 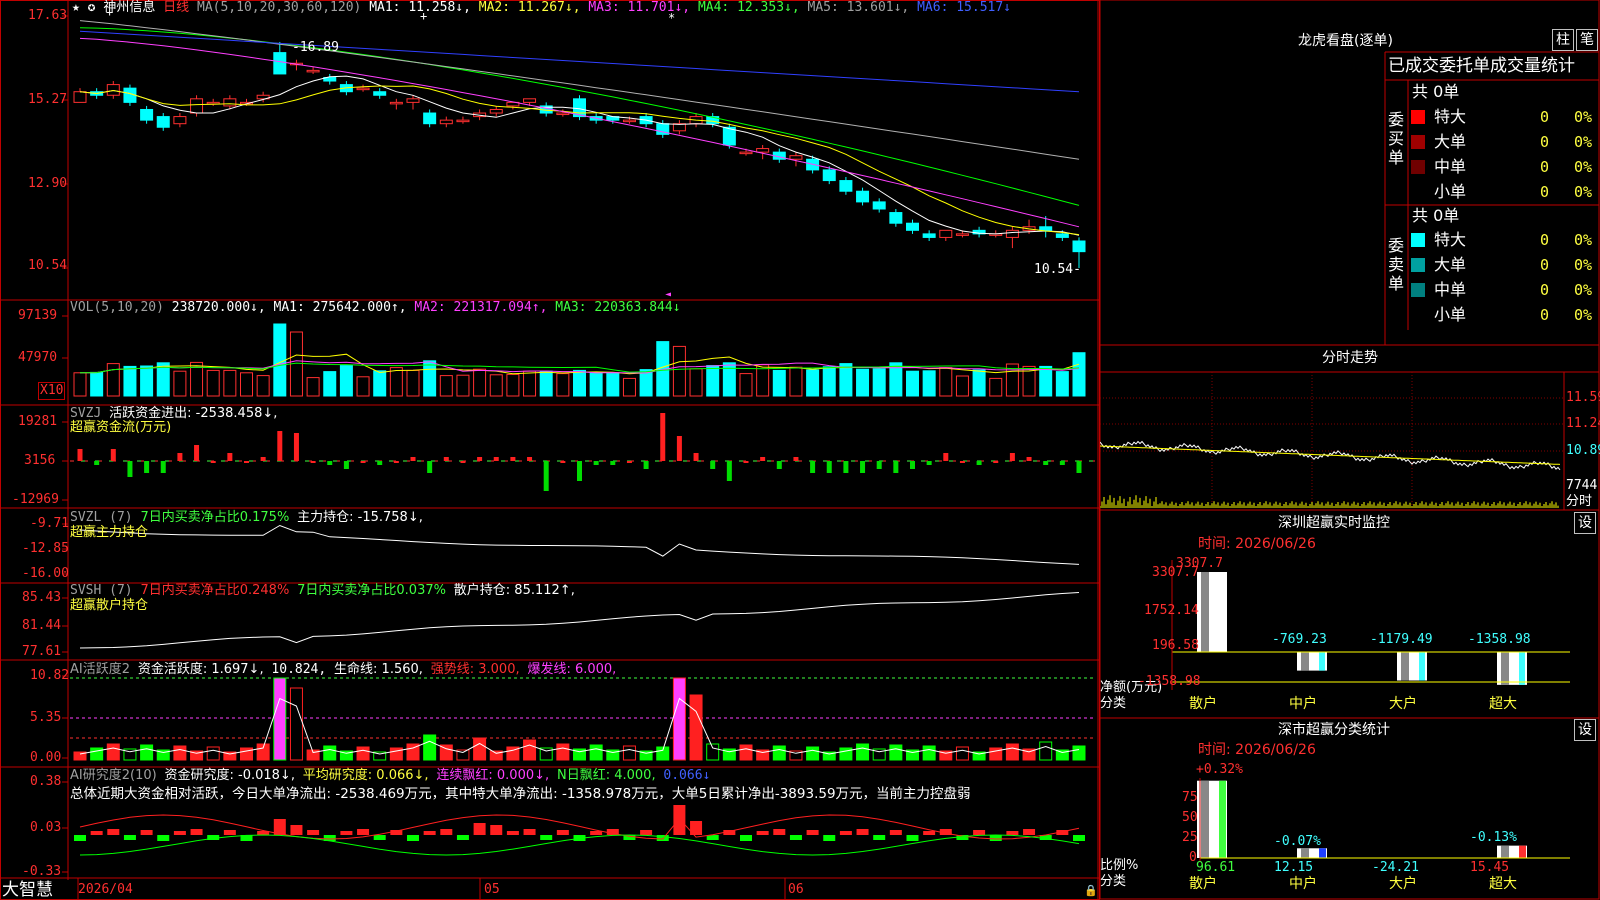 What do you see at coordinates (639, 7) in the screenshot?
I see `ma3-value: MA3: 11.701↓,` at bounding box center [639, 7].